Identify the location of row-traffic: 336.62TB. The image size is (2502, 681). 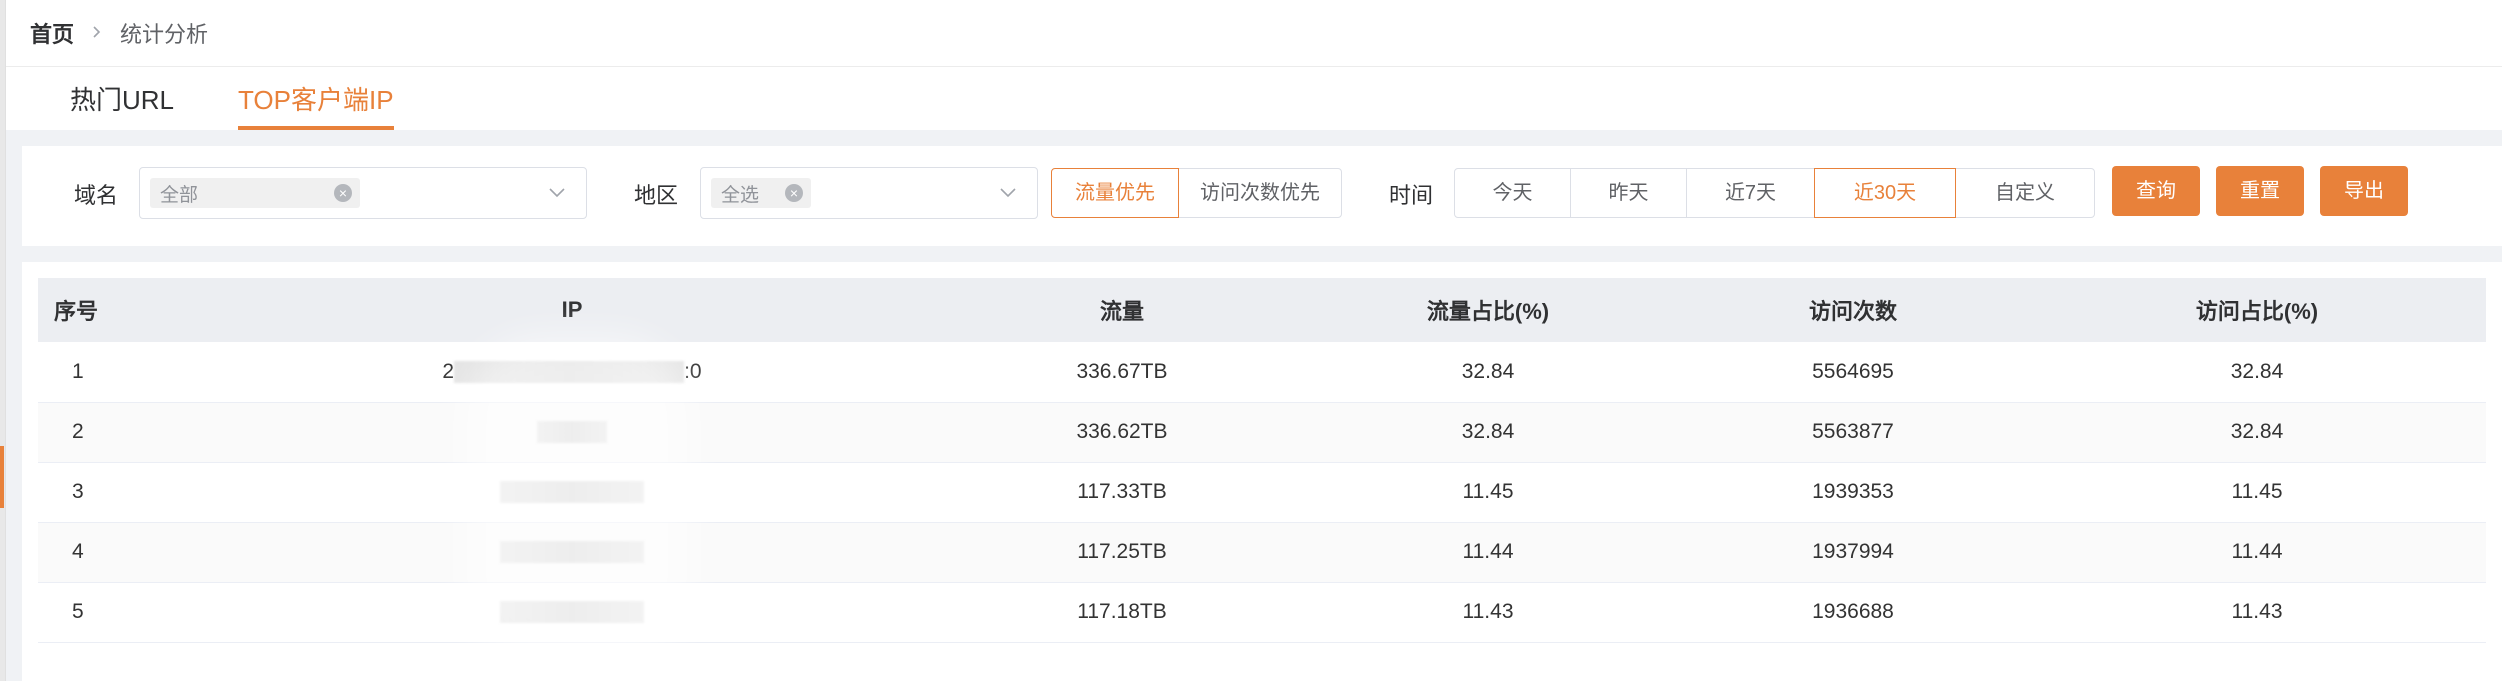
(1122, 432).